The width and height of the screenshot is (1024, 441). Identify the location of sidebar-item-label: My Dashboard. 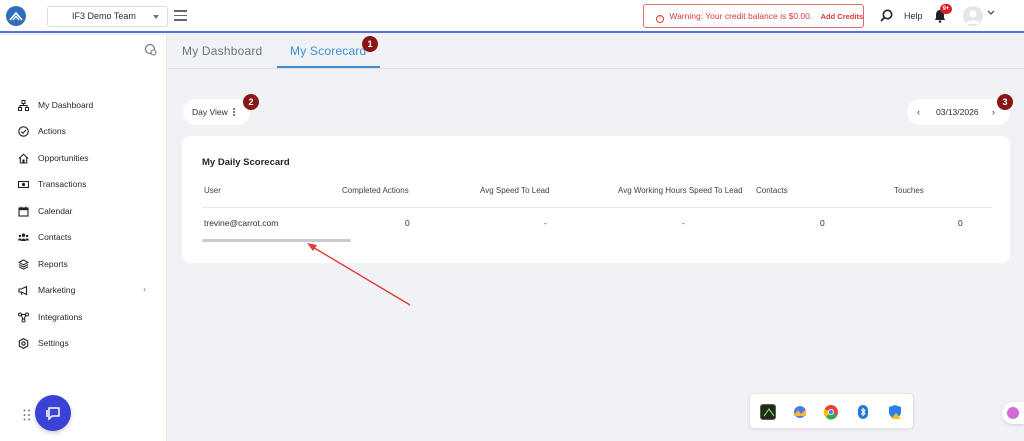
(66, 105).